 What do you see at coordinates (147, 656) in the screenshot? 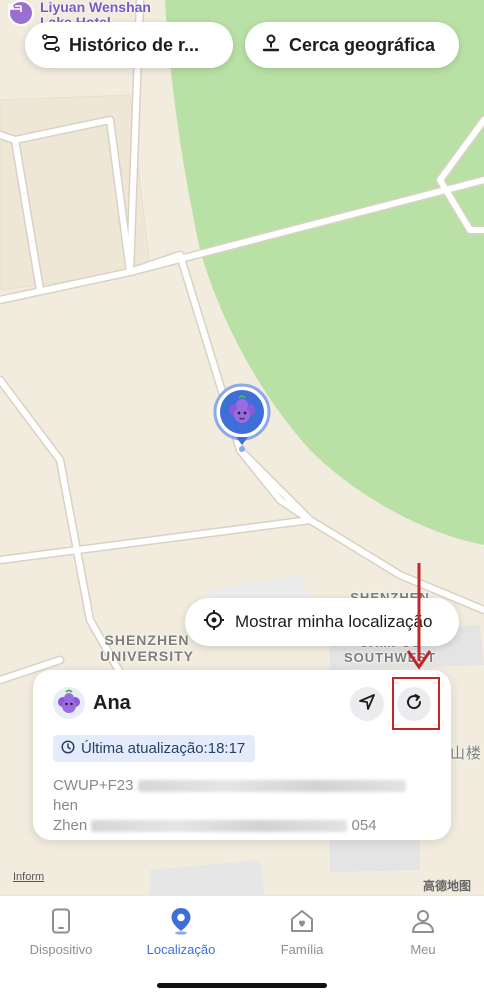
I see `university-label-line2: UNIVERSITY` at bounding box center [147, 656].